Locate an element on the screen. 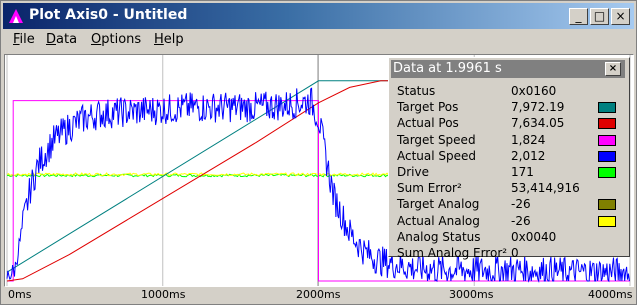 This screenshot has height=305, width=637. data-row-value: 2,012 is located at coordinates (528, 155).